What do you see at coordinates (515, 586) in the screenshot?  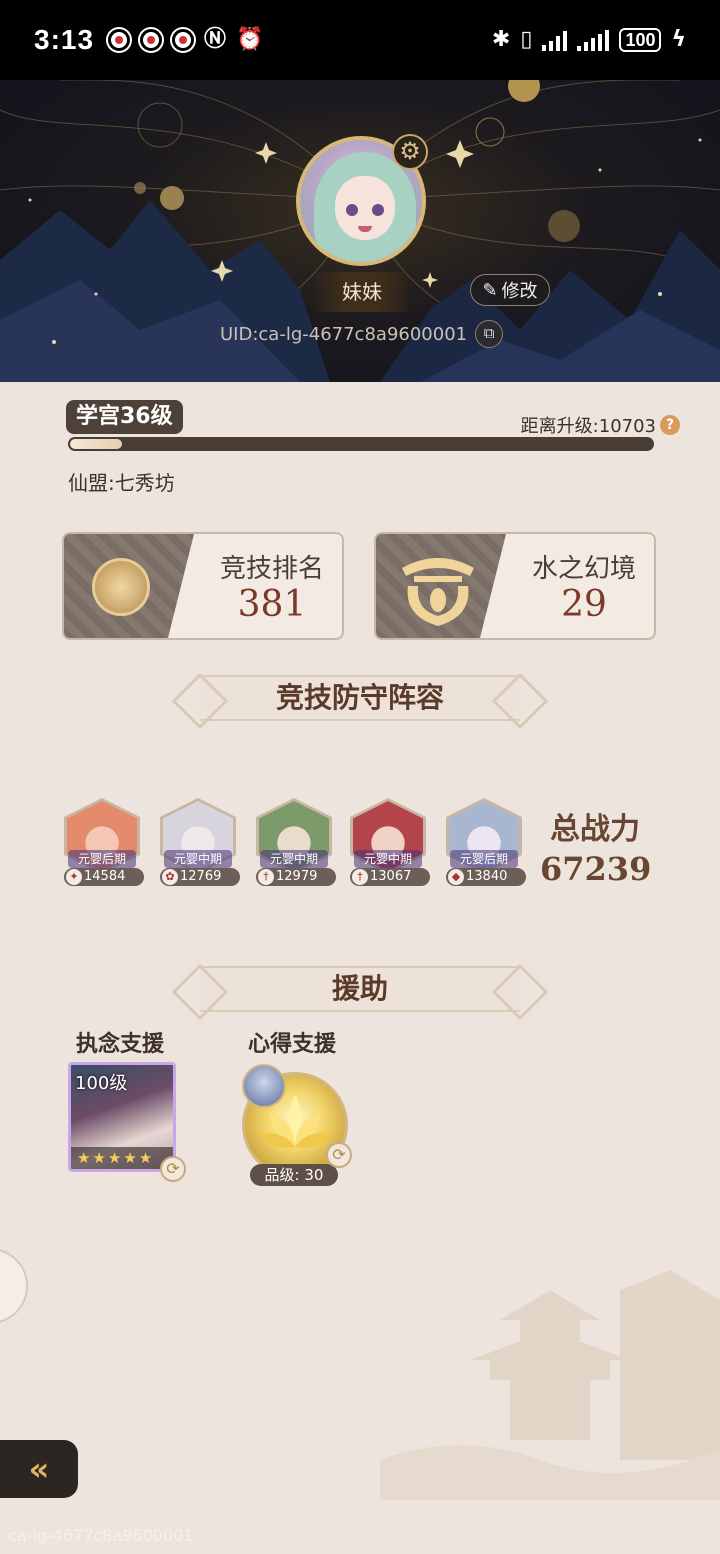 I see `water-illusion-card: 水之幻境 29` at bounding box center [515, 586].